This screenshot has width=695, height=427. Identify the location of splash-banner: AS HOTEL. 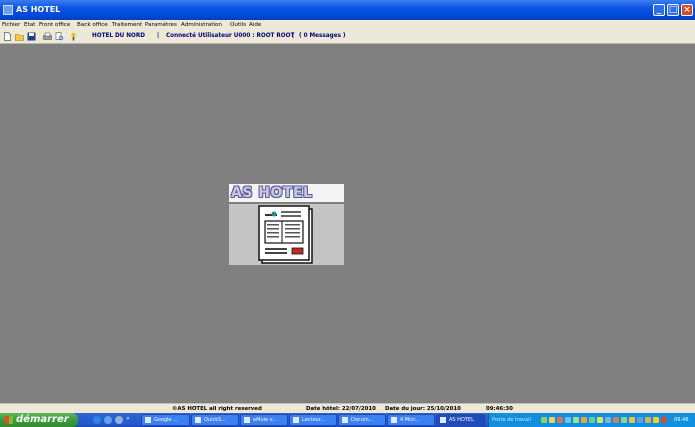
(286, 193).